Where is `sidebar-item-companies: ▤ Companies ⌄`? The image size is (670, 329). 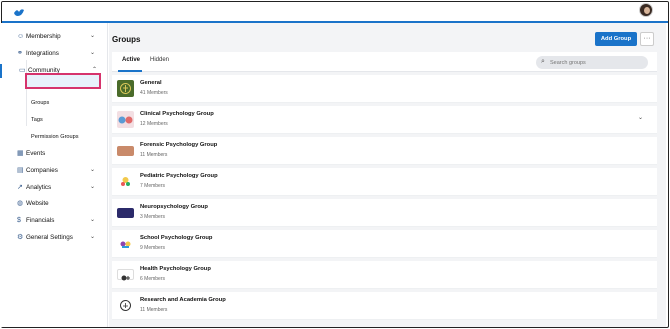 sidebar-item-companies: ▤ Companies ⌄ is located at coordinates (54, 171).